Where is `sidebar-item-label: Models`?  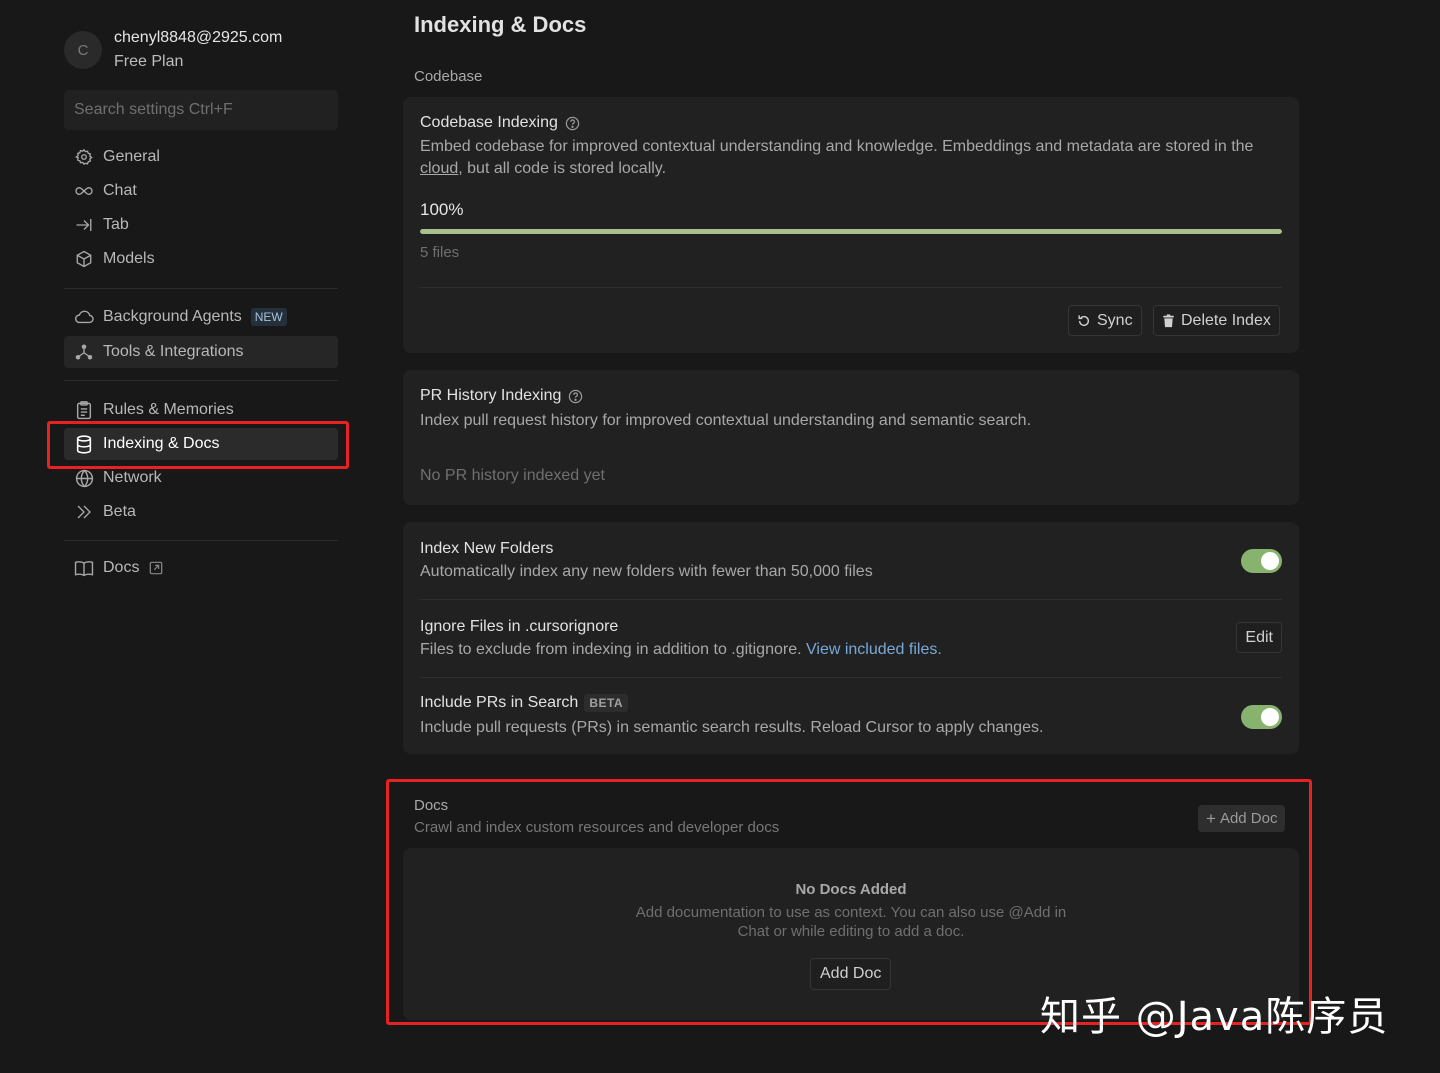
sidebar-item-label: Models is located at coordinates (129, 258).